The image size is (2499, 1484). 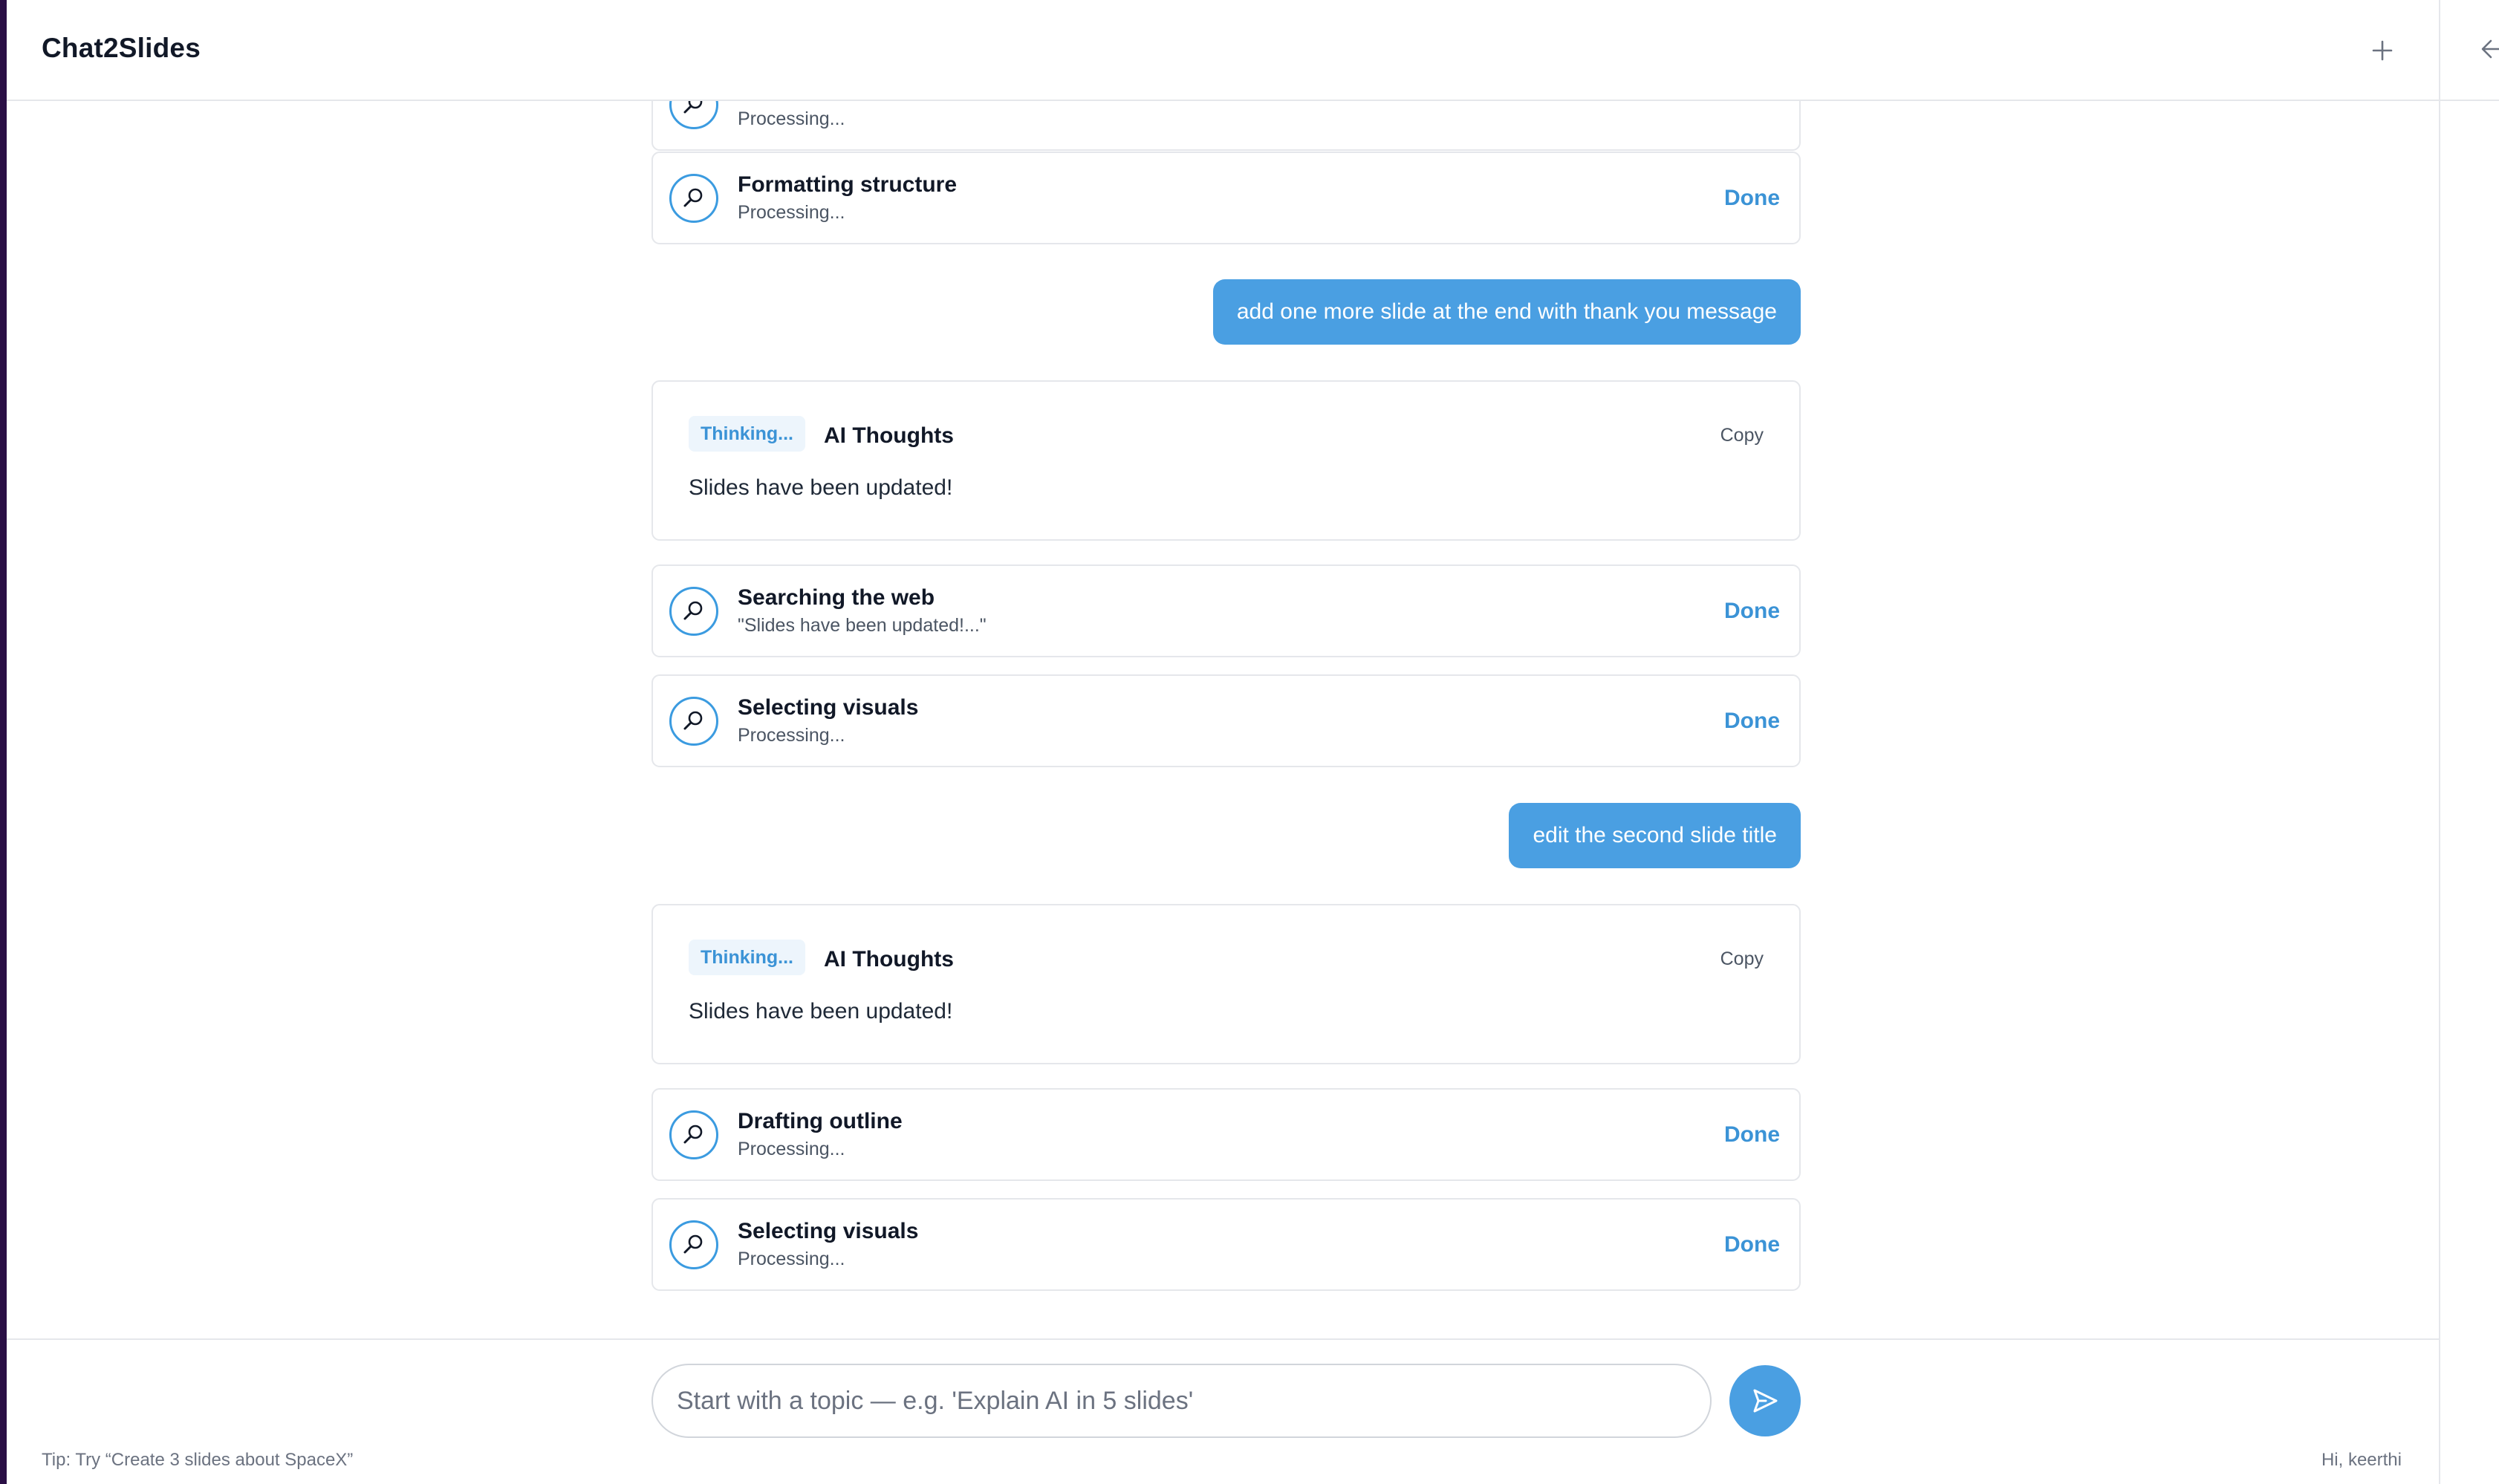 I want to click on tip-text: Tip: Try “Create 3 slides about SpaceX”, so click(x=198, y=1460).